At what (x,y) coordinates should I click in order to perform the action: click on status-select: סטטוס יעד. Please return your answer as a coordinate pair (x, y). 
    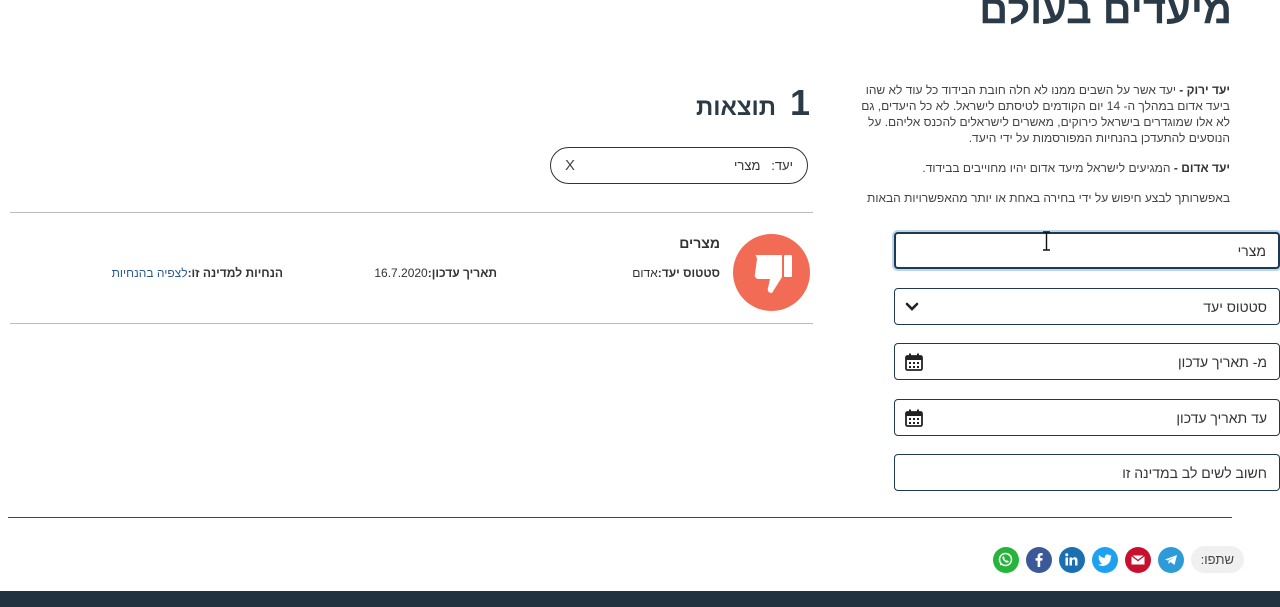
    Looking at the image, I should click on (1087, 306).